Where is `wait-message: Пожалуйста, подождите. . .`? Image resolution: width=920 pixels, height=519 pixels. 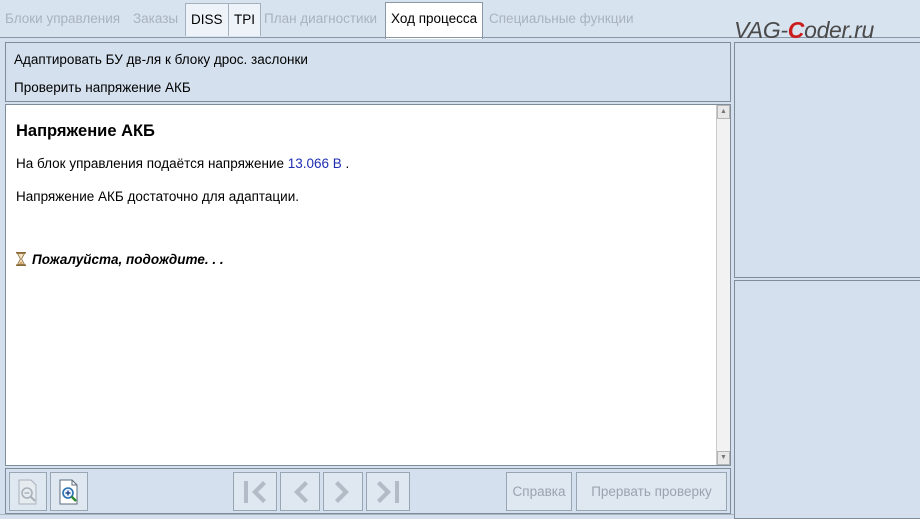
wait-message: Пожалуйста, подождите. . . is located at coordinates (120, 259).